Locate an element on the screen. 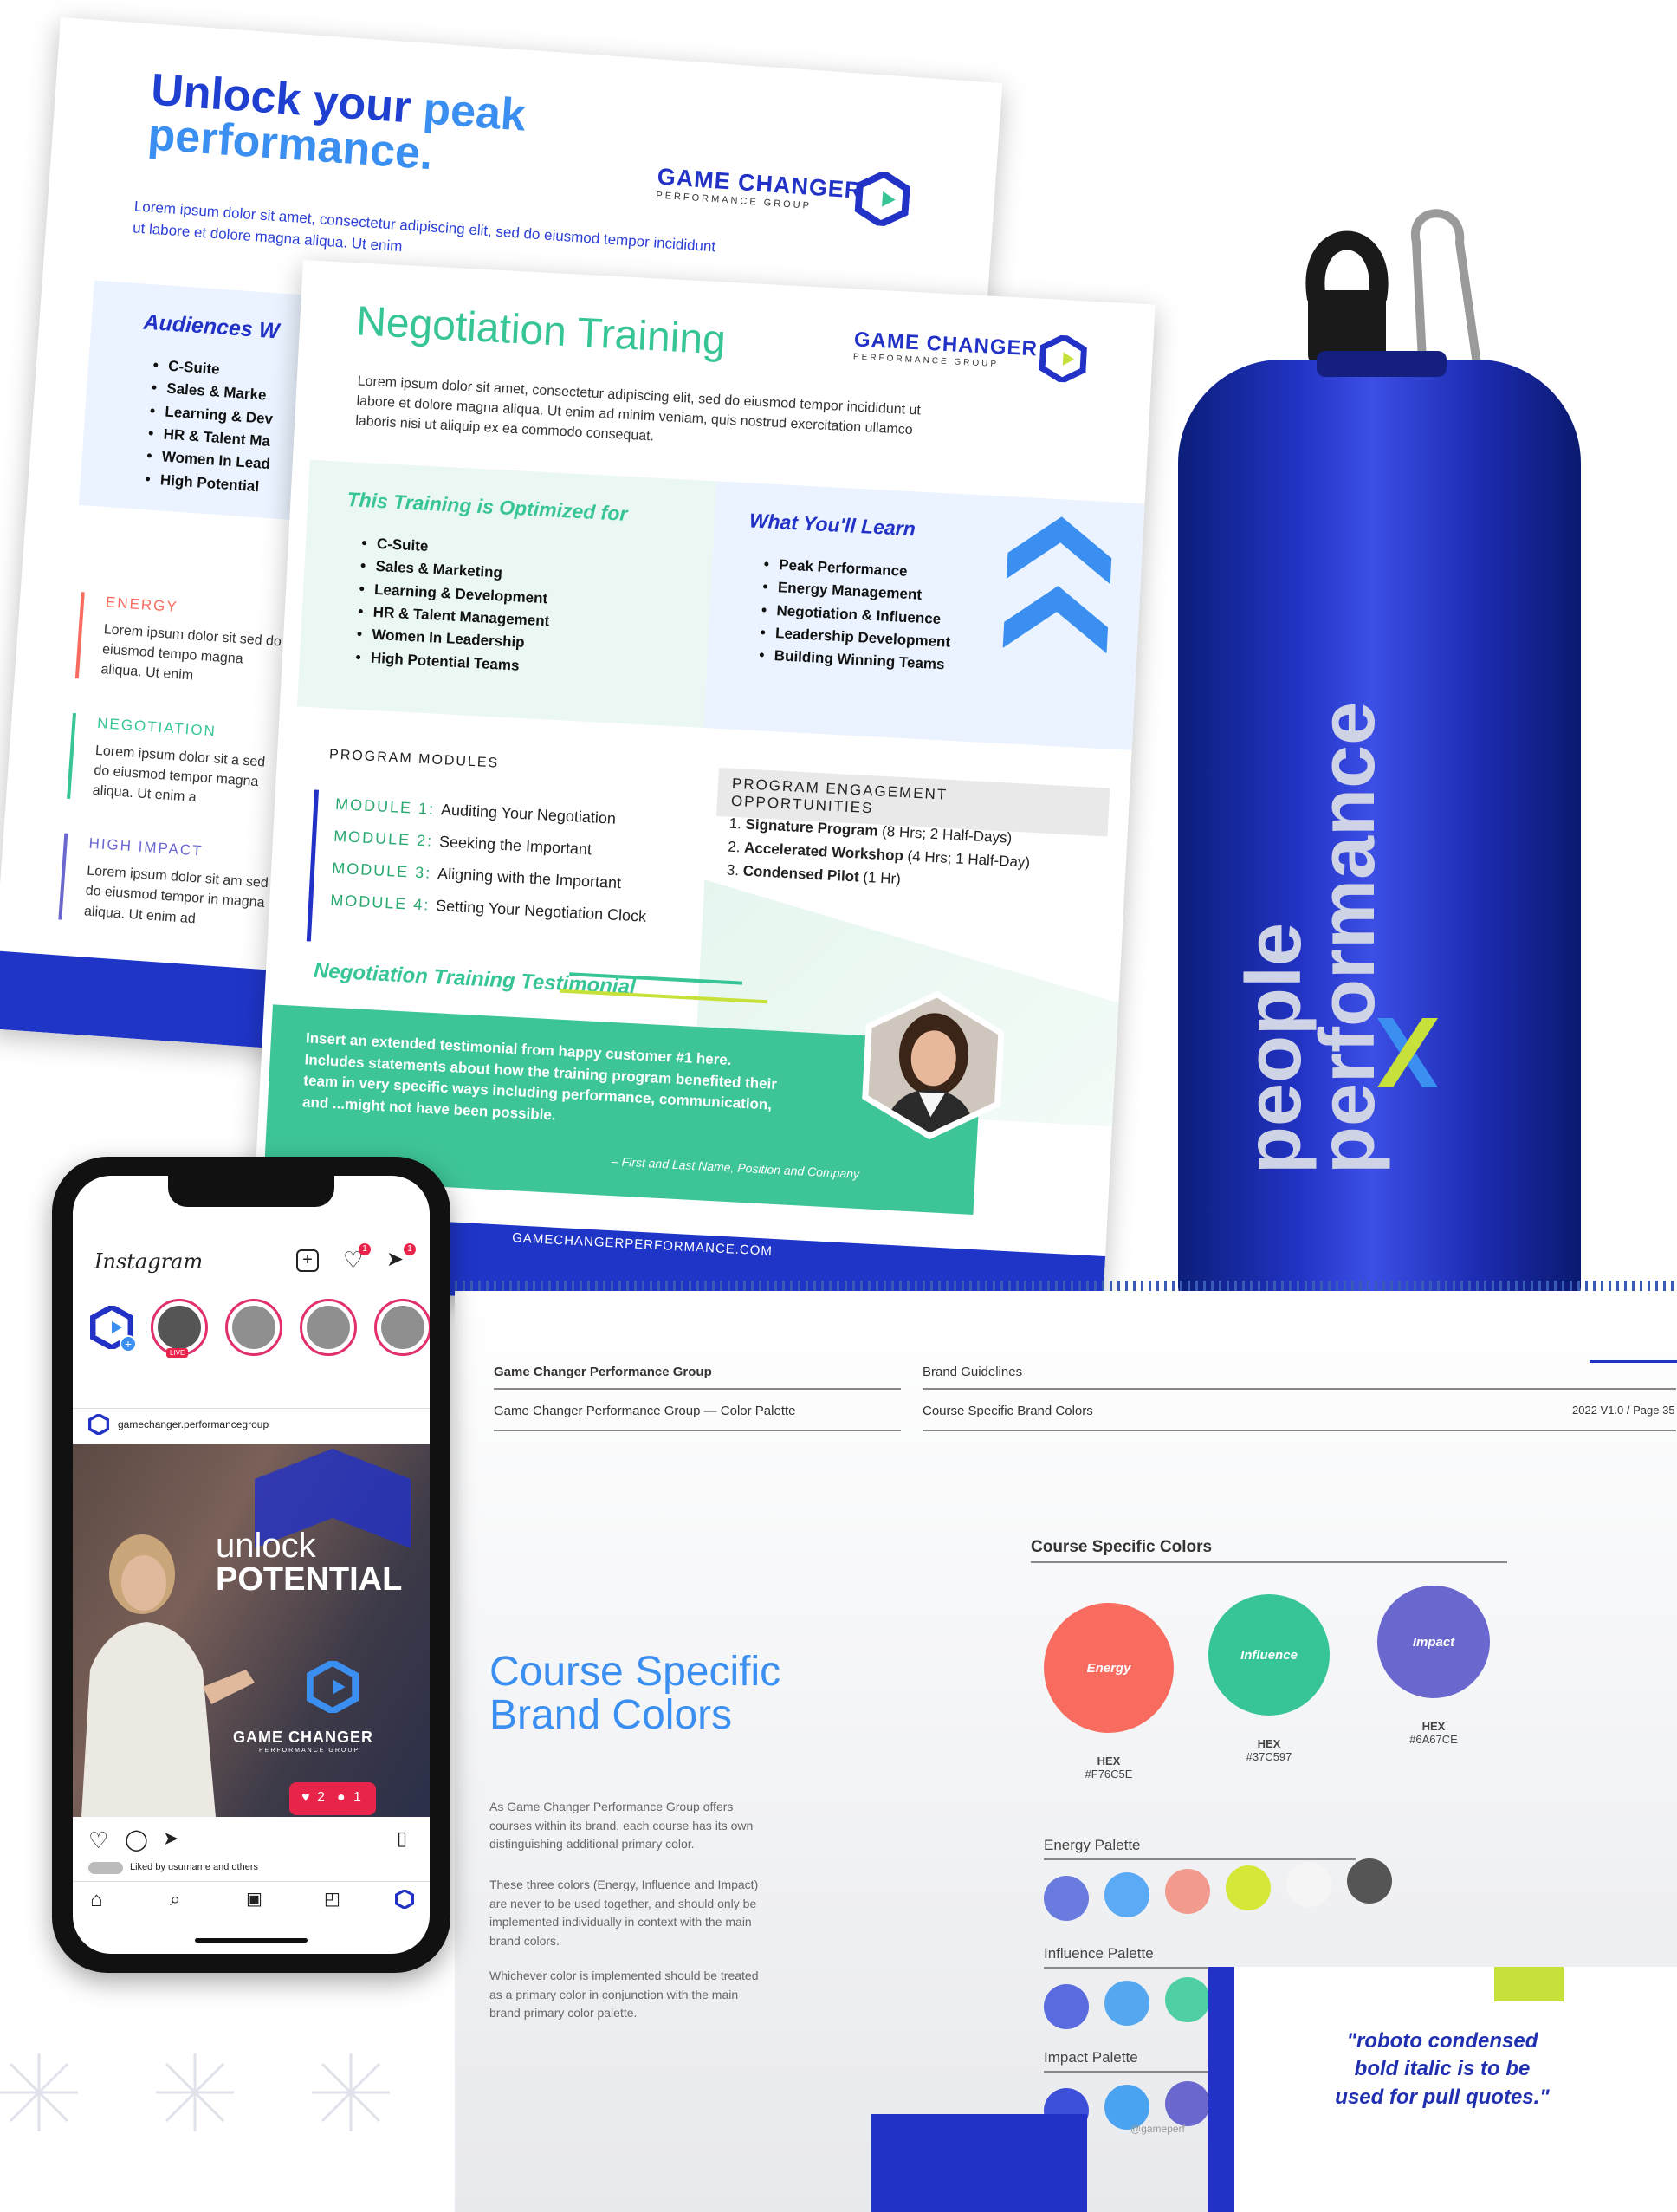  like-icon: ♡ is located at coordinates (98, 1841).